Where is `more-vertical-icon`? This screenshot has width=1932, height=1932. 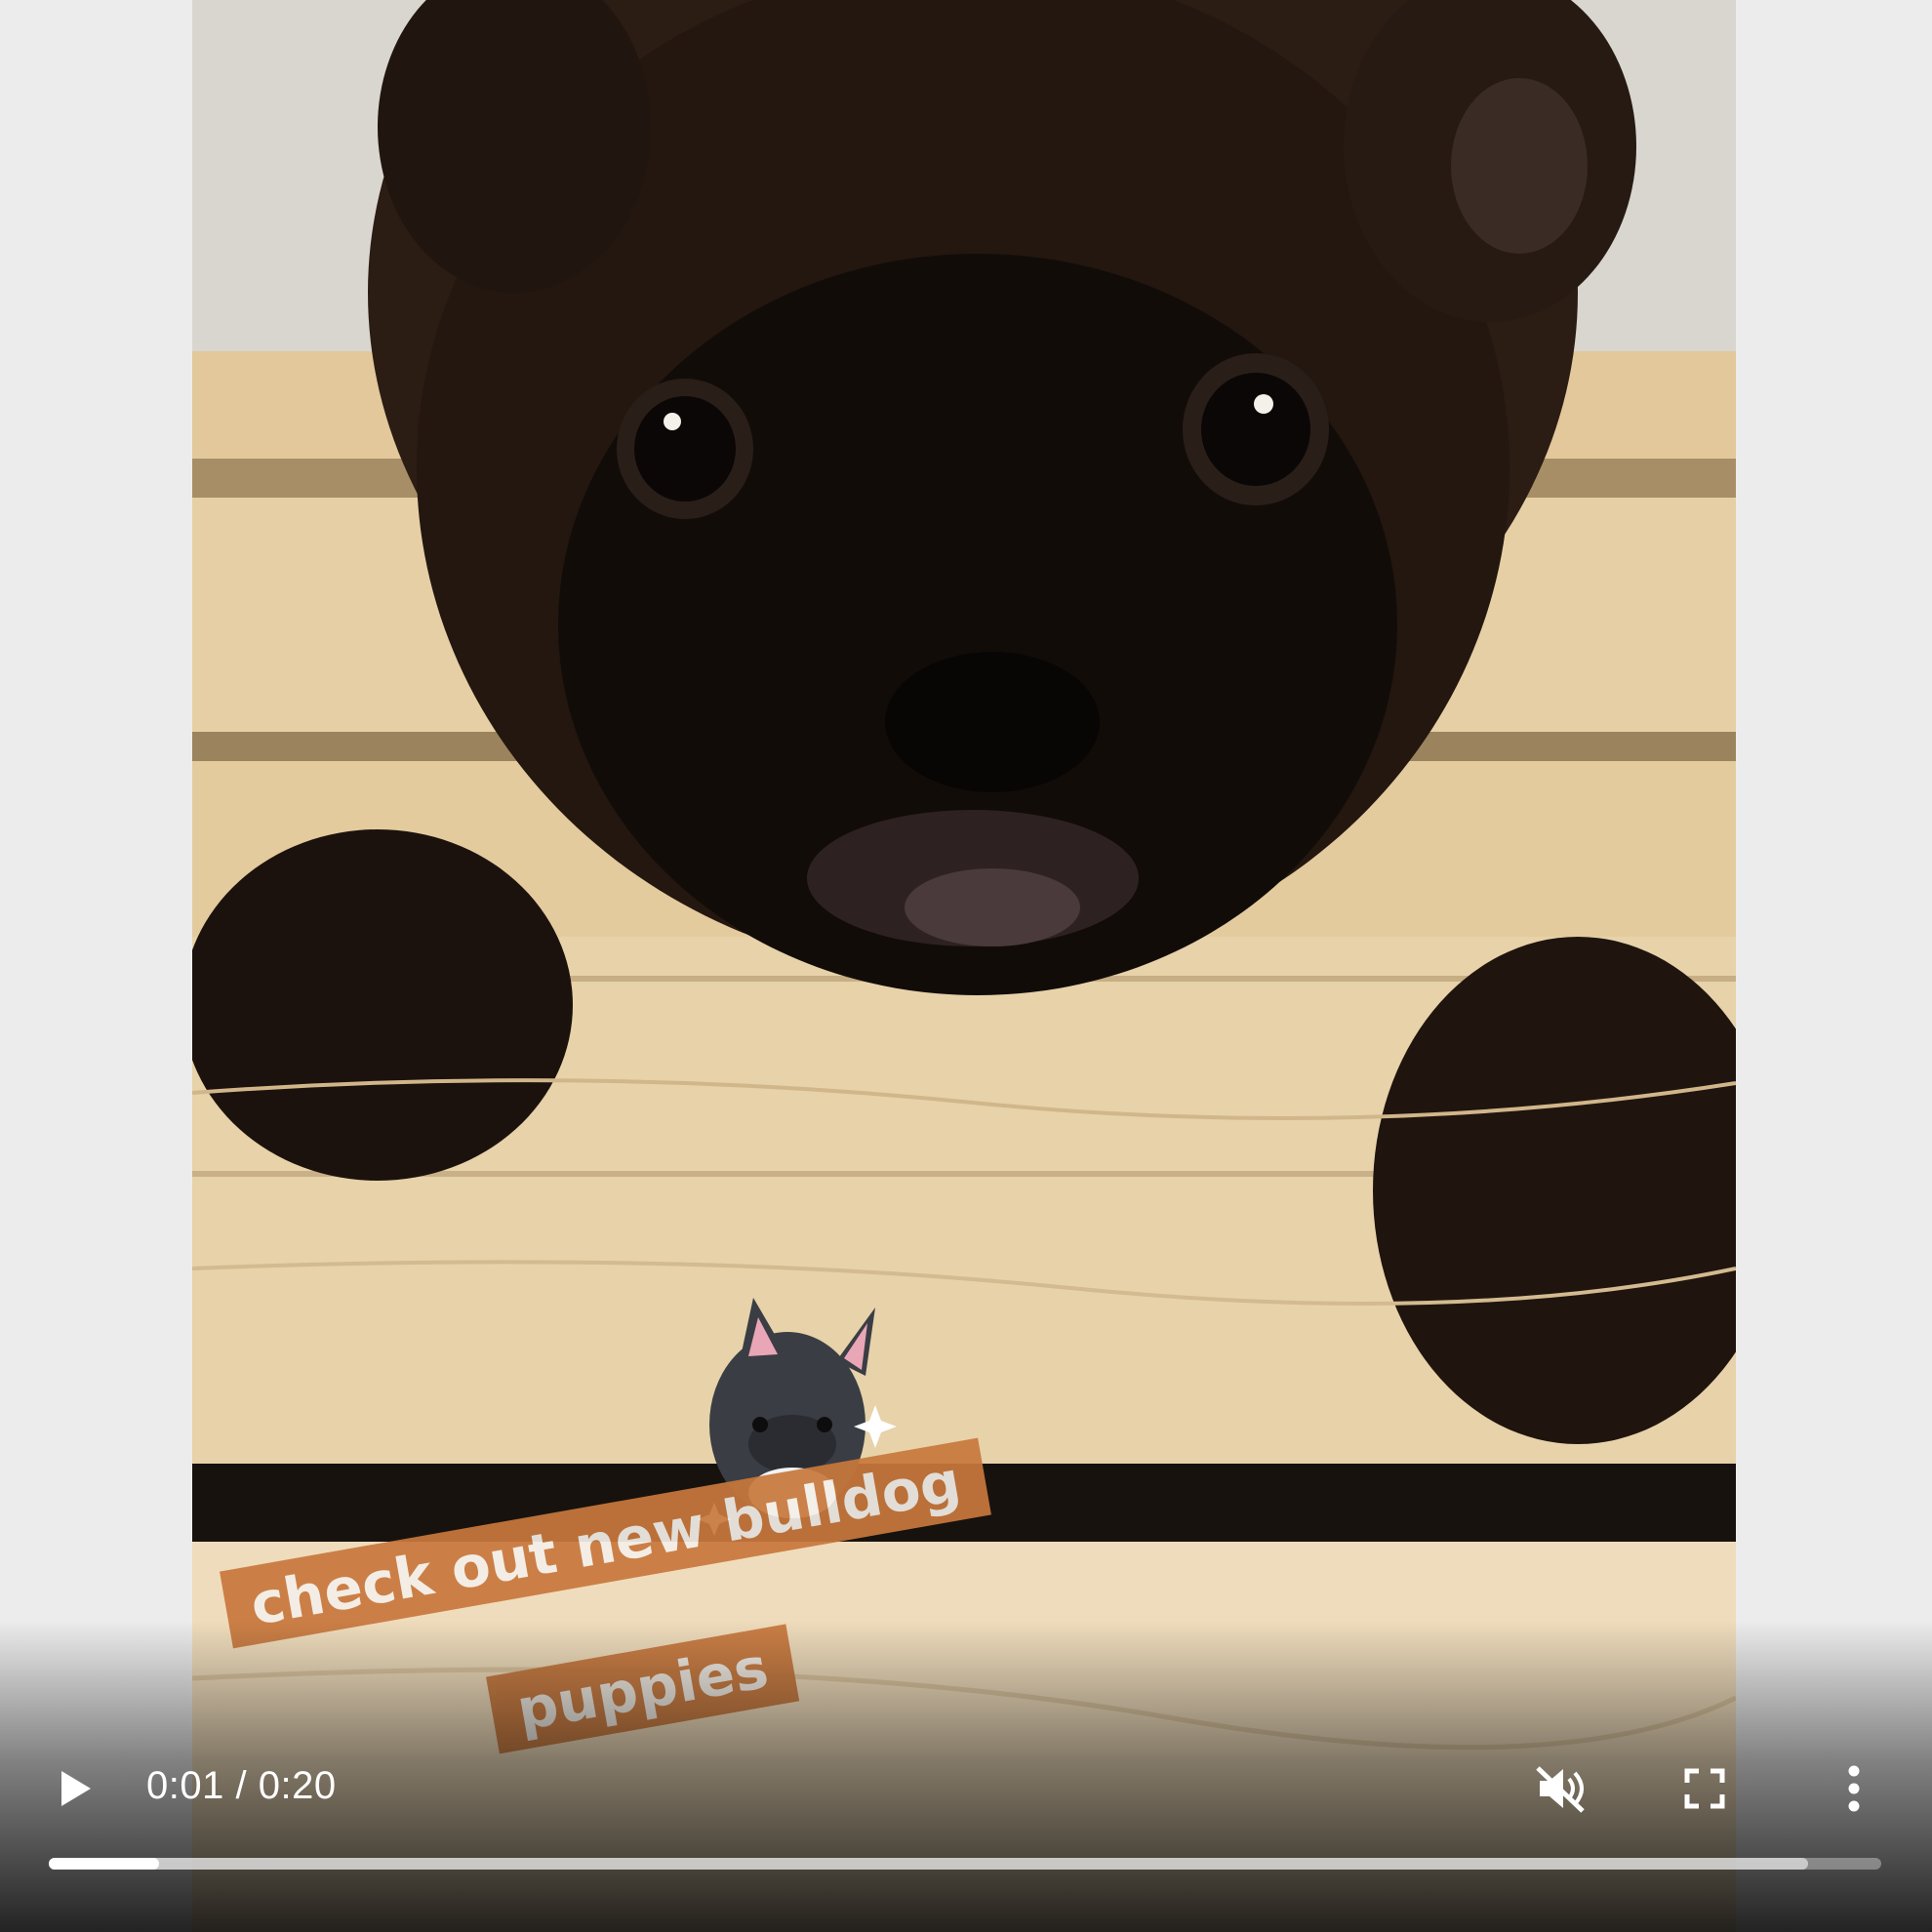 more-vertical-icon is located at coordinates (1854, 1788).